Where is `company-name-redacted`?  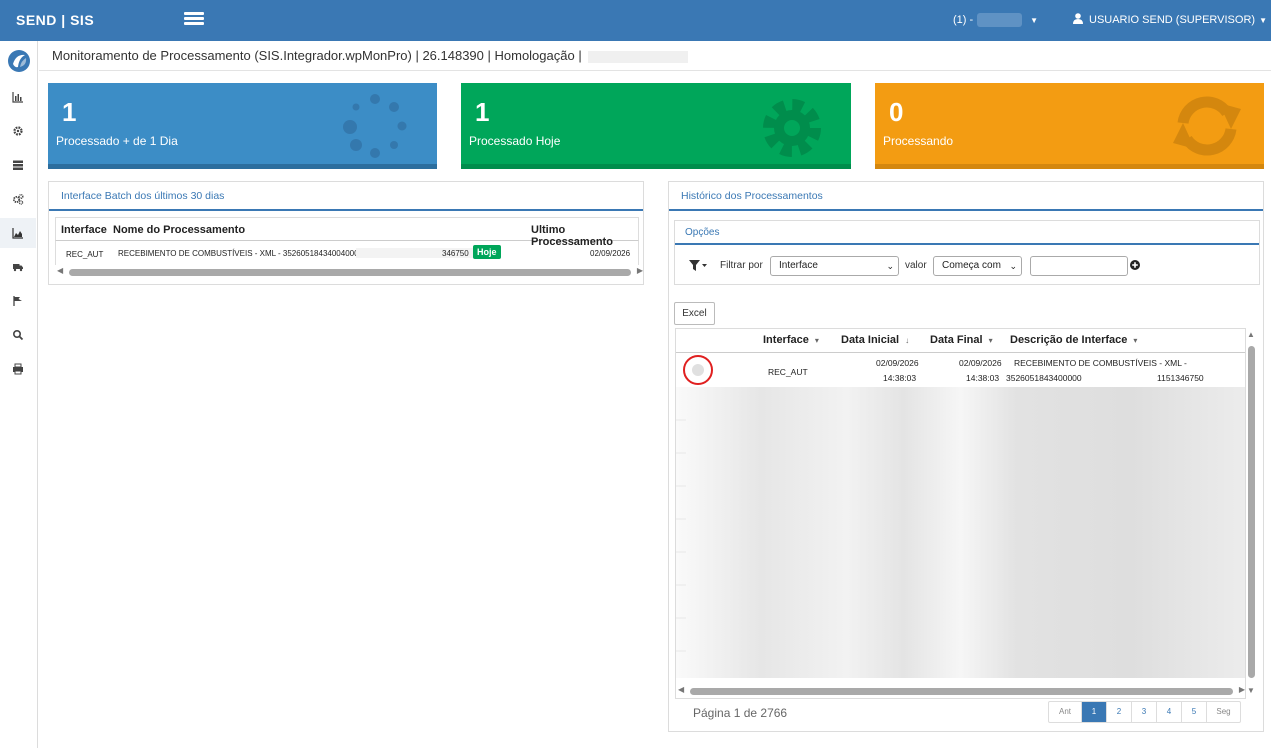 company-name-redacted is located at coordinates (1000, 20).